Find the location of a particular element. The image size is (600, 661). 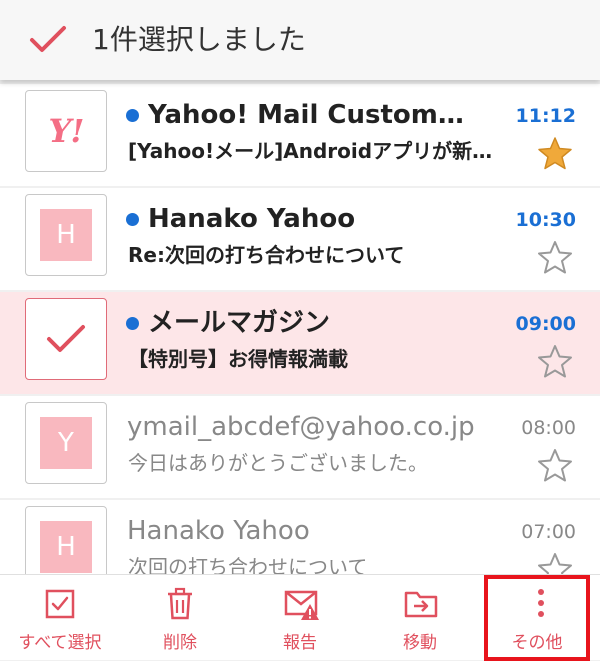

message-subject: Re:次回の打ち合わせについて is located at coordinates (266, 255).